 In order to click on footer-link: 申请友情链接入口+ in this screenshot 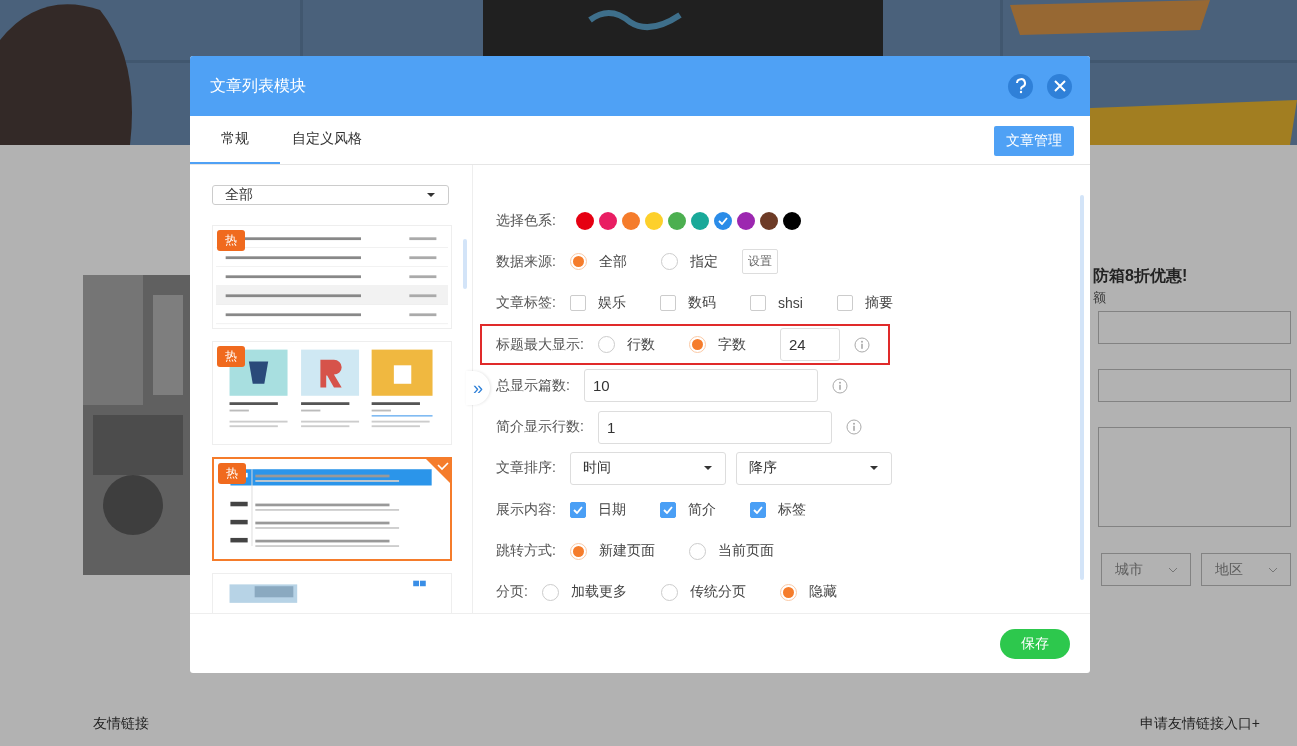, I will do `click(1199, 730)`.